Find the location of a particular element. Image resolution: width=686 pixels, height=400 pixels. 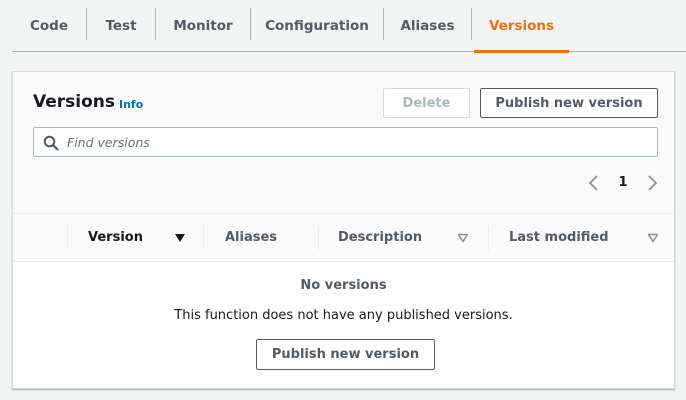

tab-divider is located at coordinates (471, 24).